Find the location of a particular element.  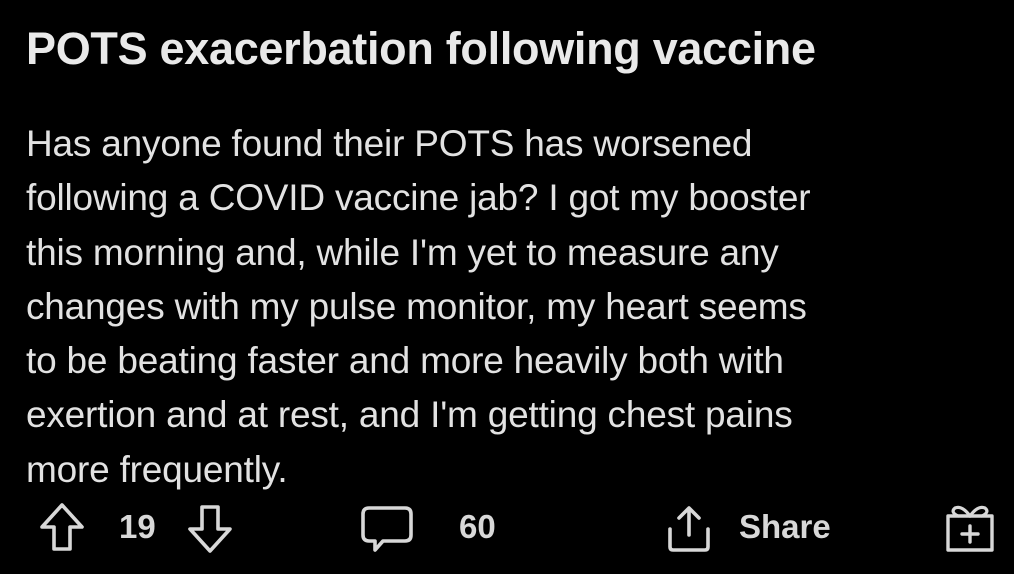

arrow-down-icon is located at coordinates (210, 529).